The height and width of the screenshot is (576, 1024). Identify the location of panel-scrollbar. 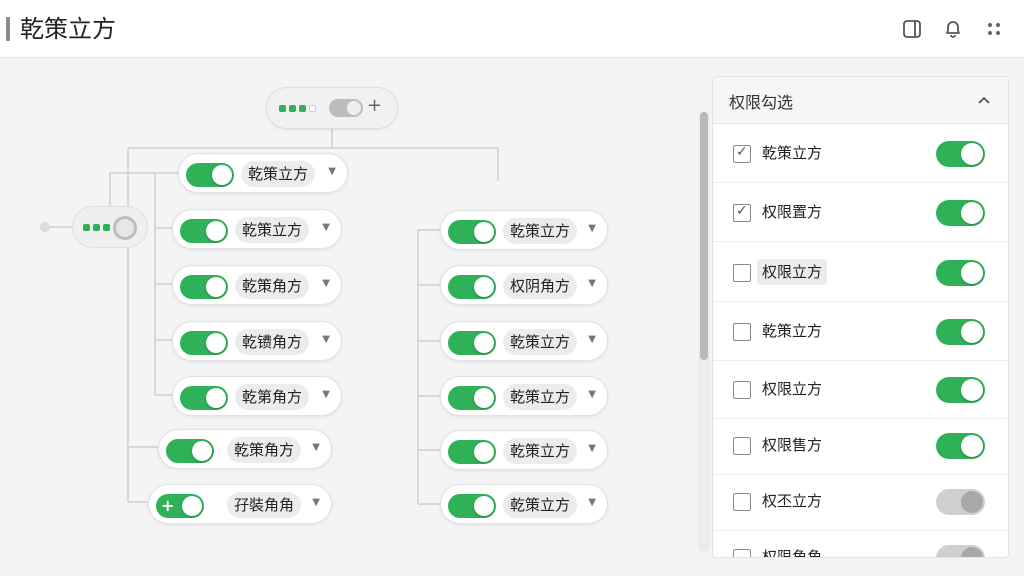
(704, 332).